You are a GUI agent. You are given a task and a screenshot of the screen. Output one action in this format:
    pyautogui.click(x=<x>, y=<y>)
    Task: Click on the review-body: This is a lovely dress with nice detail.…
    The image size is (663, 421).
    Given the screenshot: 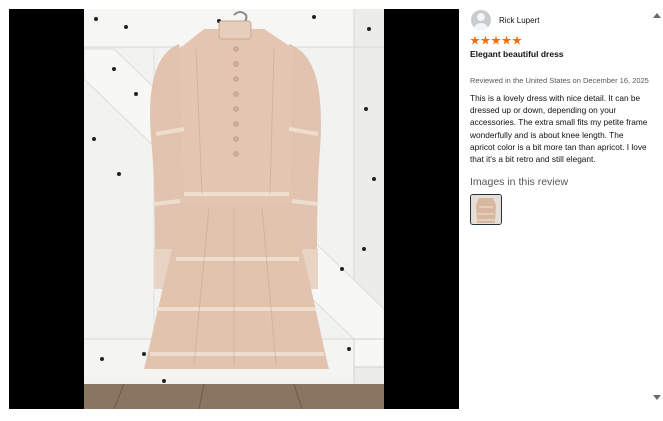 What is the action you would take?
    pyautogui.click(x=559, y=129)
    